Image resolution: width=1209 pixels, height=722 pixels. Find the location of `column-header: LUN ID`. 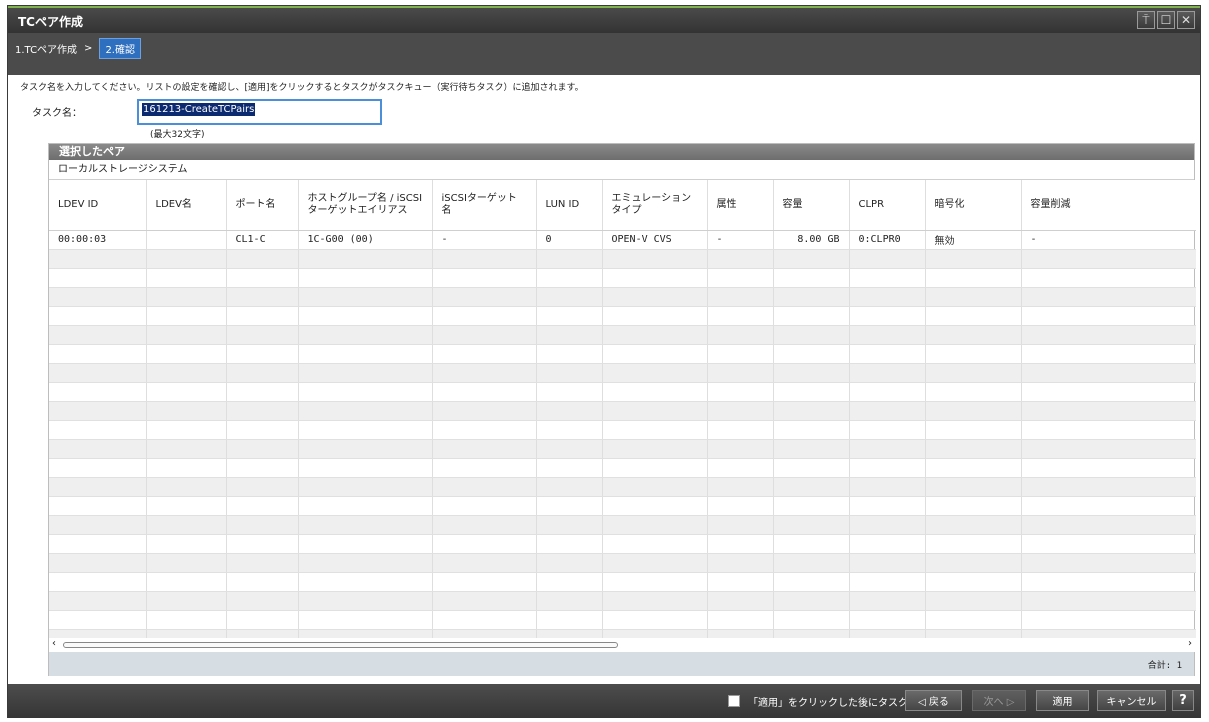

column-header: LUN ID is located at coordinates (569, 205).